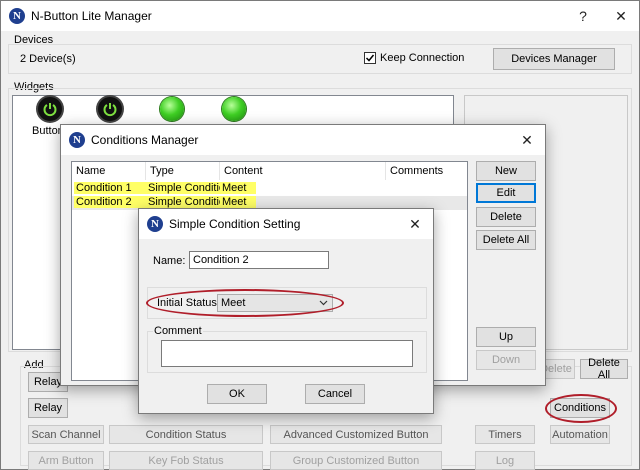  What do you see at coordinates (506, 360) in the screenshot?
I see `down-button: Down` at bounding box center [506, 360].